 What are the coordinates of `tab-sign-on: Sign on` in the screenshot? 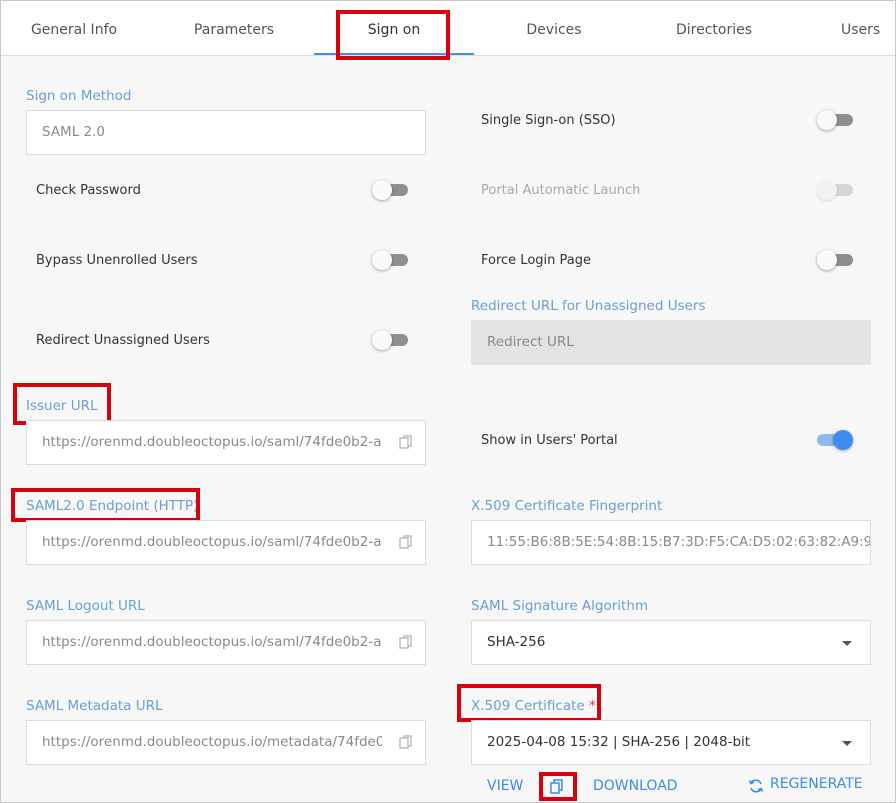 It's located at (394, 28).